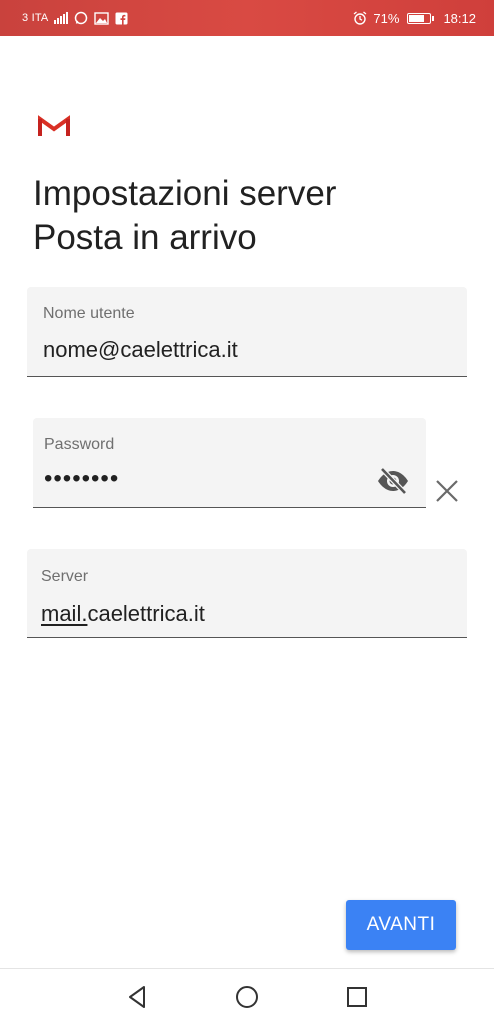 This screenshot has height=1024, width=494. What do you see at coordinates (360, 18) in the screenshot?
I see `alarm-icon` at bounding box center [360, 18].